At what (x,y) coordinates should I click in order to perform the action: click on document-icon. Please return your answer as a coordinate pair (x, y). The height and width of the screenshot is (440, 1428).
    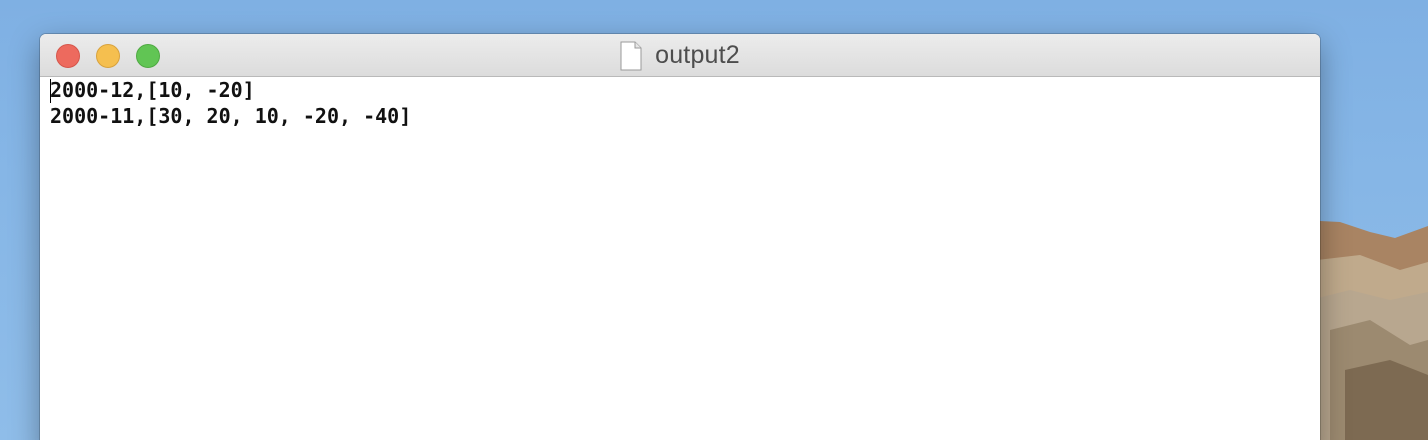
    Looking at the image, I should click on (631, 56).